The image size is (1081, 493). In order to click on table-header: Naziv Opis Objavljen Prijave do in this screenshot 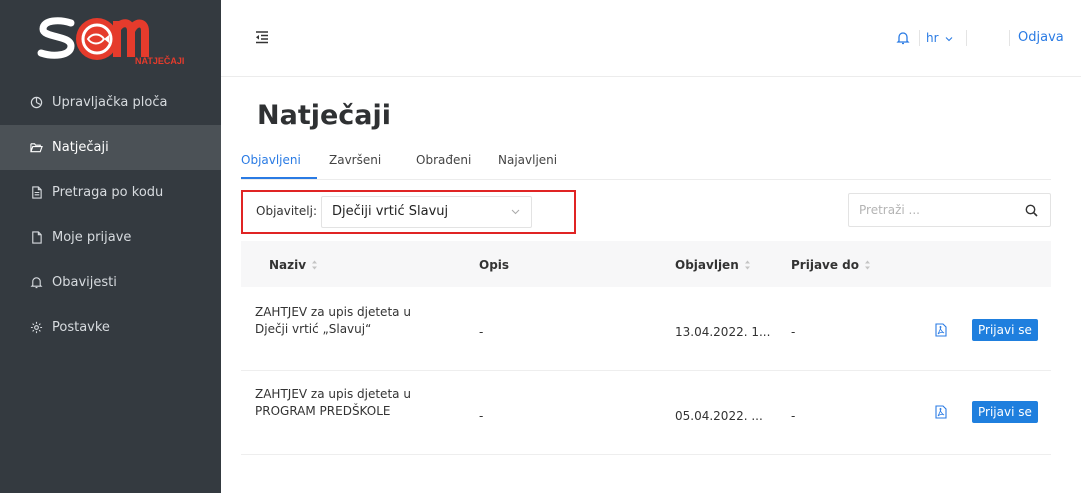, I will do `click(646, 264)`.